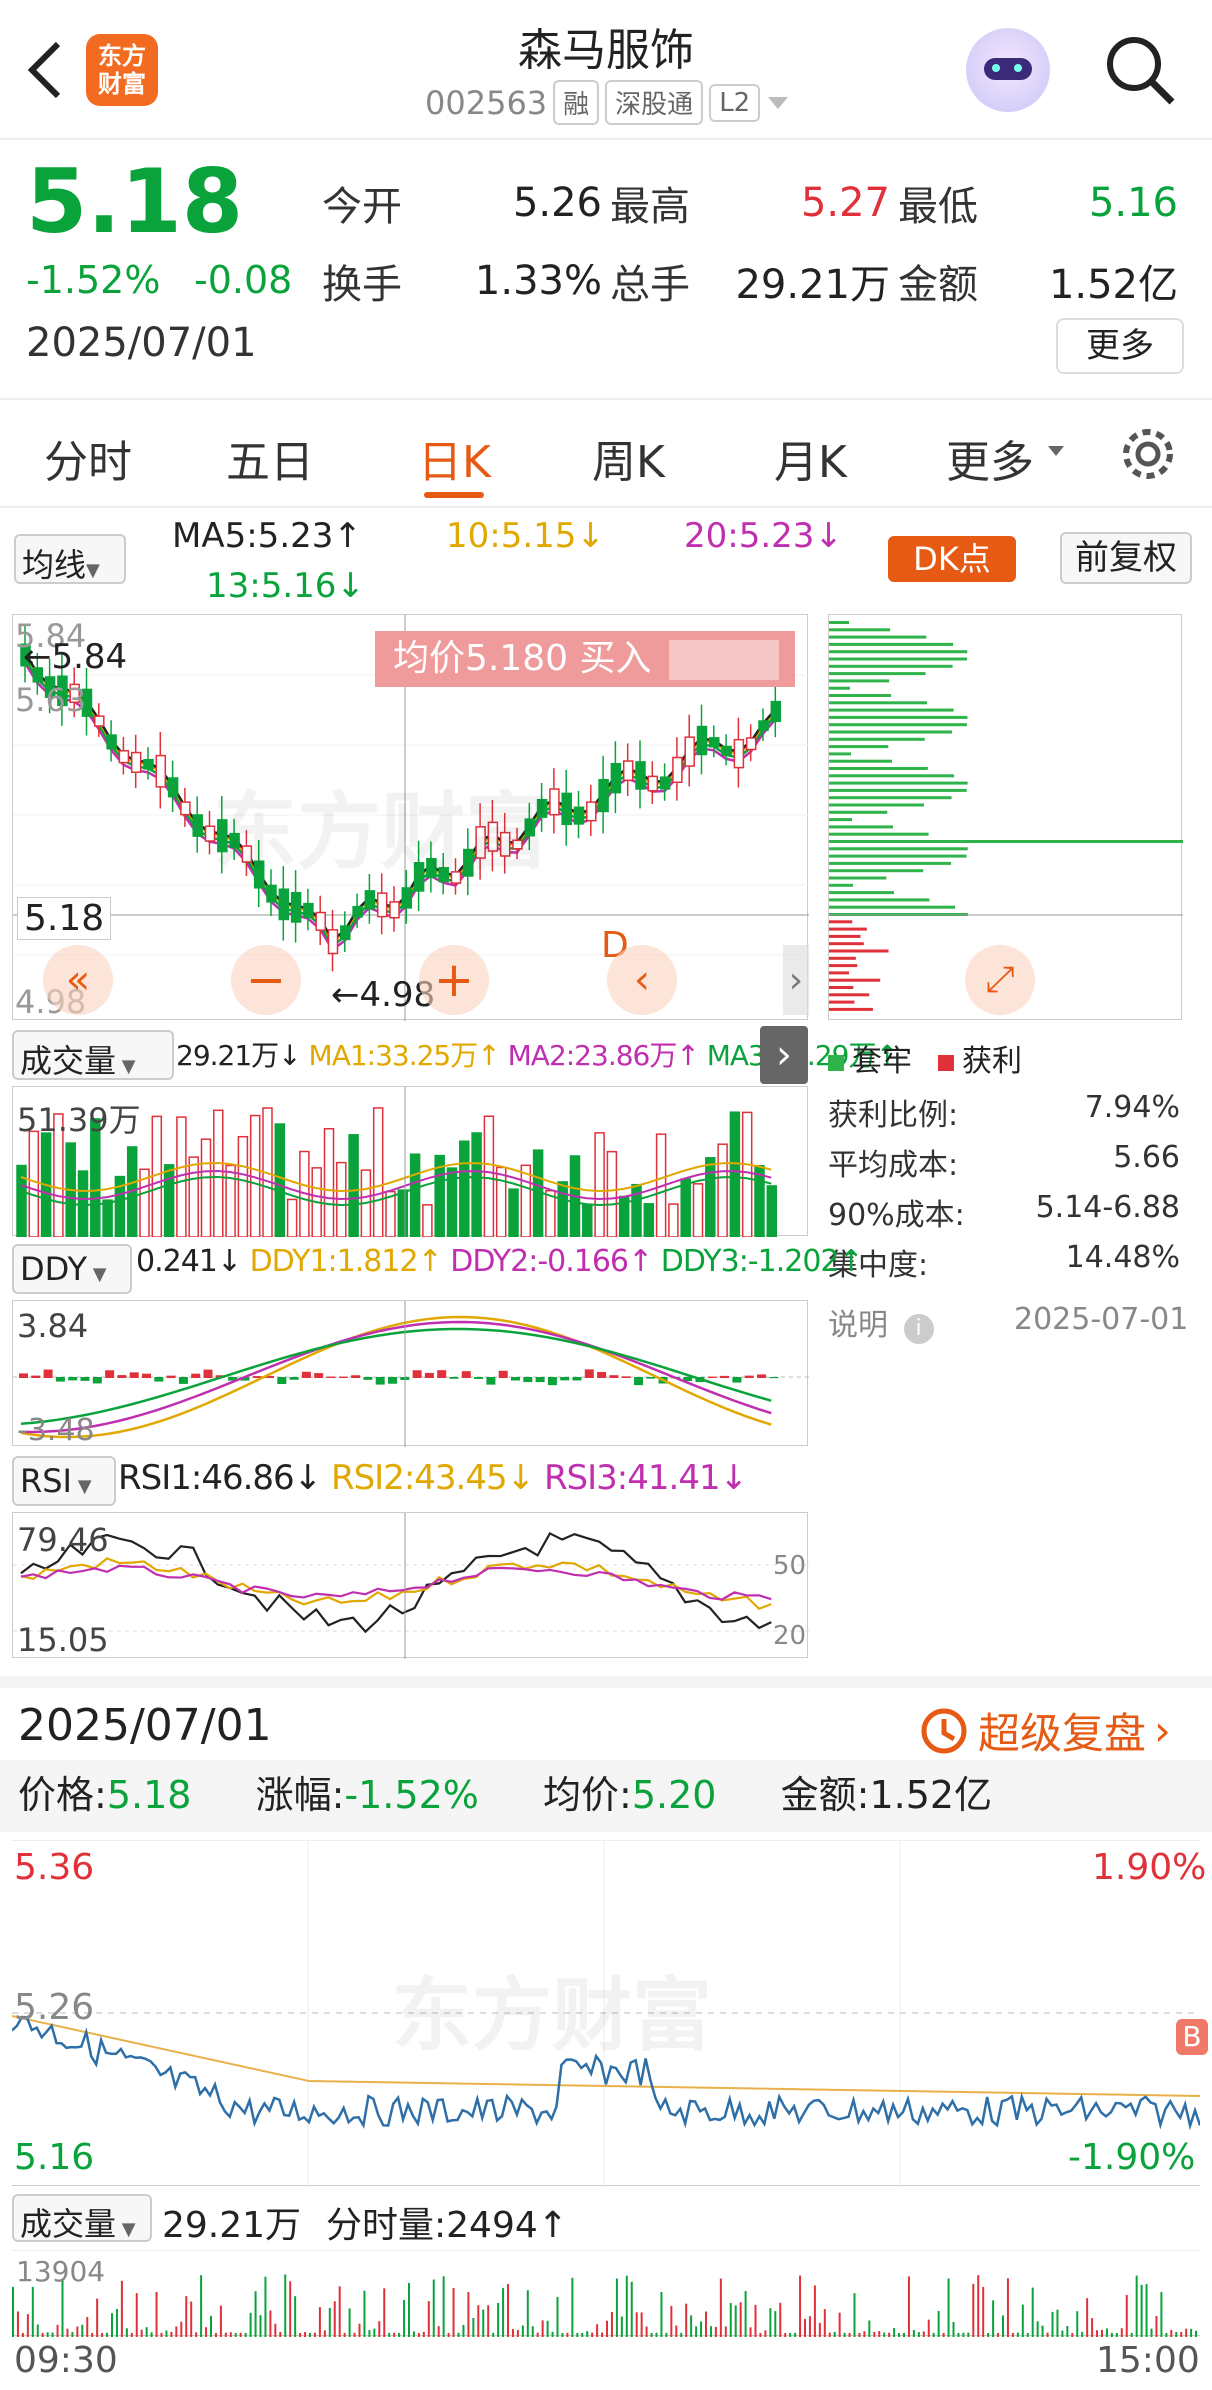  Describe the element at coordinates (72, 1269) in the screenshot. I see `ddy-selector: DDY ▼` at that location.